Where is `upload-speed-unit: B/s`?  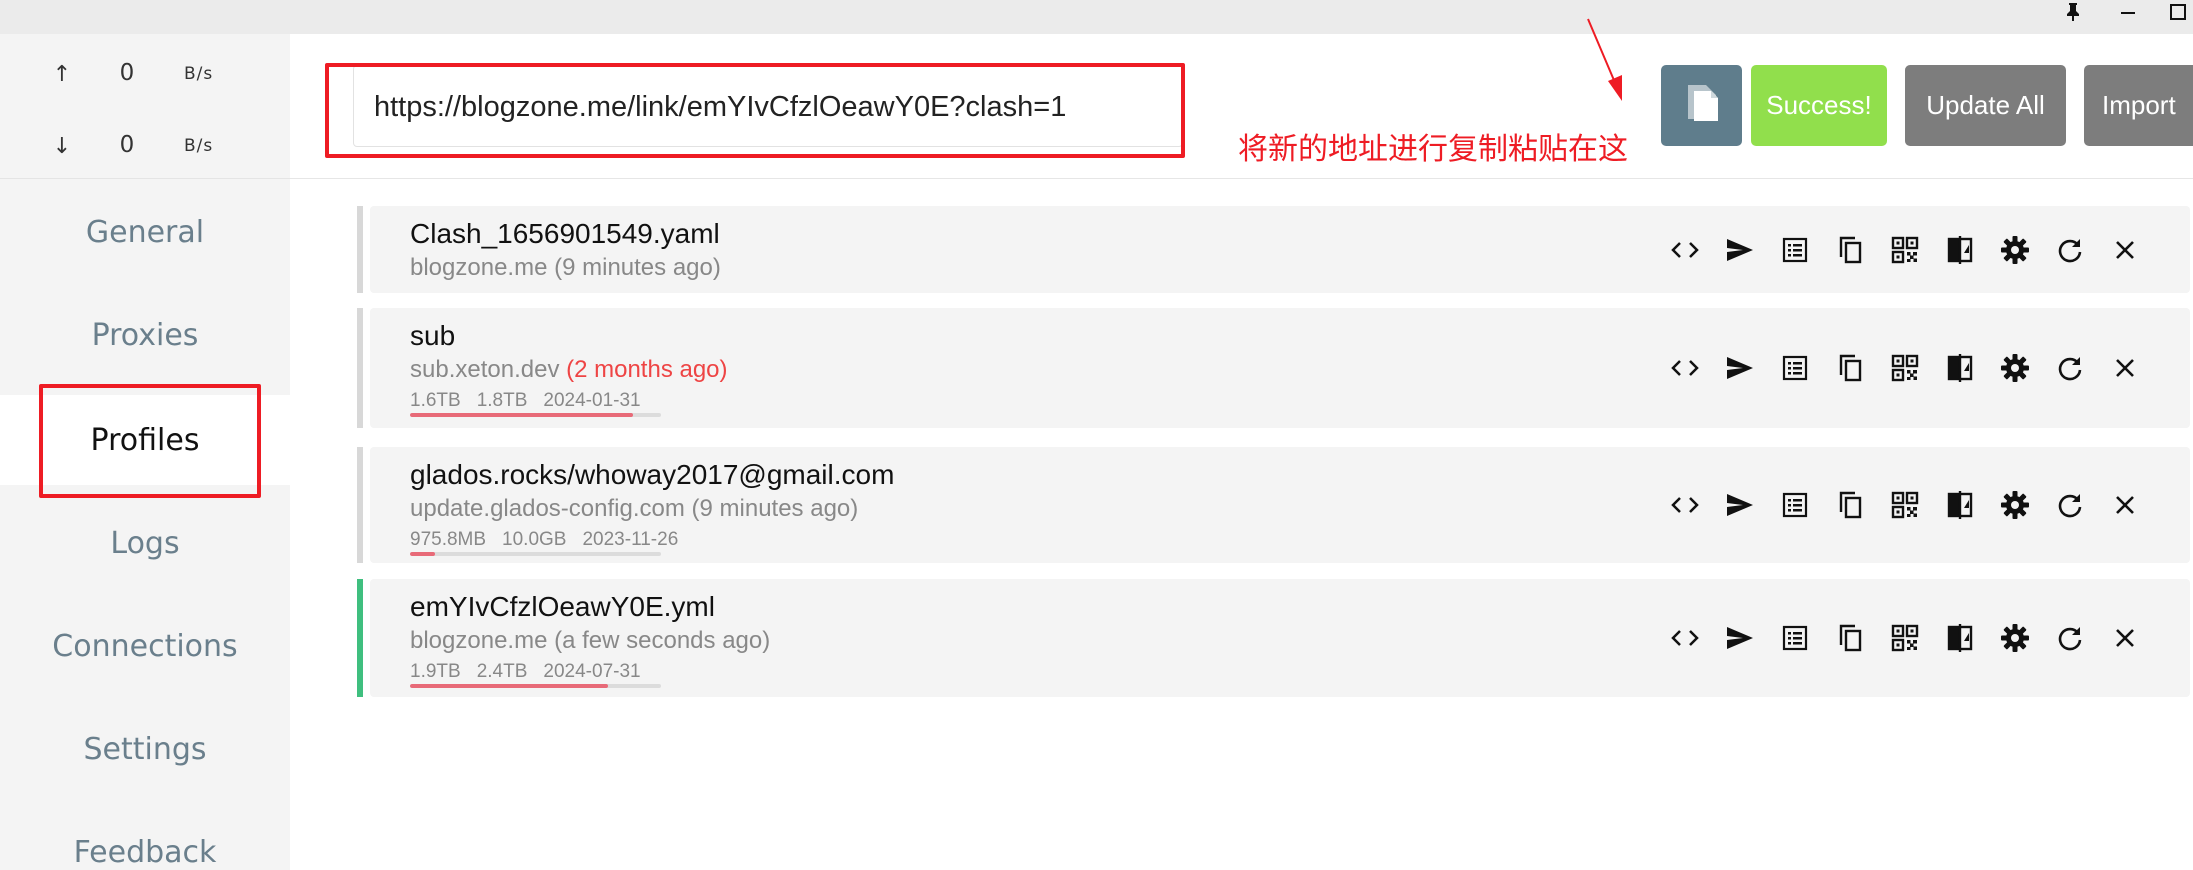
upload-speed-unit: B/s is located at coordinates (199, 74).